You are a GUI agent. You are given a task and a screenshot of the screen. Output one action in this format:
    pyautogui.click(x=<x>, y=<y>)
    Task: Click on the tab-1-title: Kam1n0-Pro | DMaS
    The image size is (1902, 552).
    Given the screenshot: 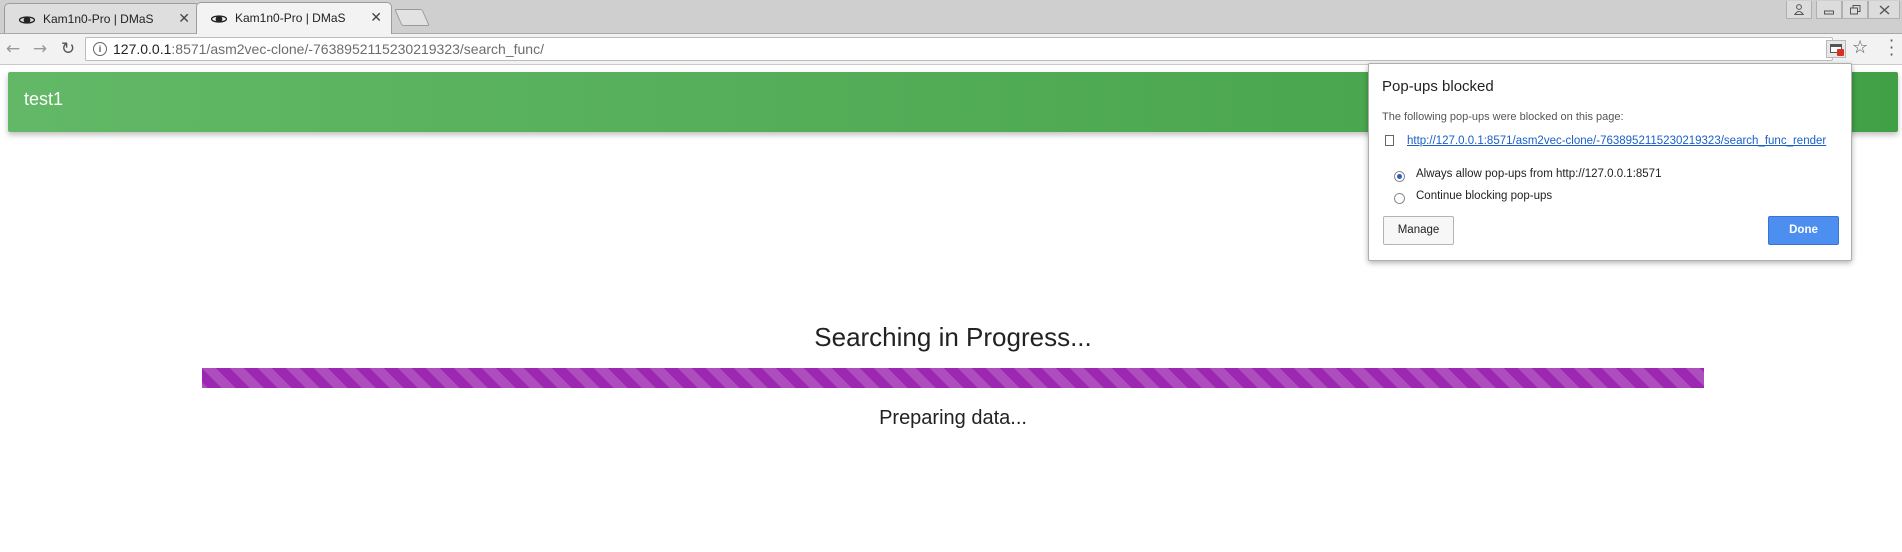 What is the action you would take?
    pyautogui.click(x=98, y=19)
    